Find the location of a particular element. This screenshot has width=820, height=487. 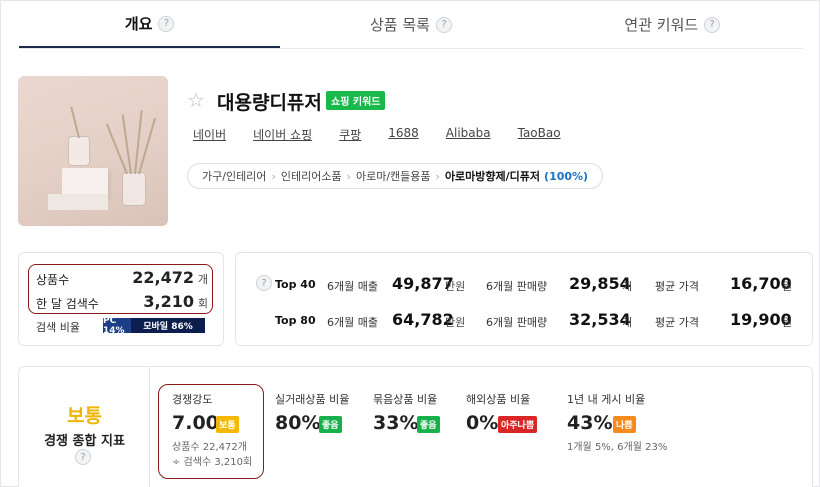

metric-value: 33% is located at coordinates (396, 423).